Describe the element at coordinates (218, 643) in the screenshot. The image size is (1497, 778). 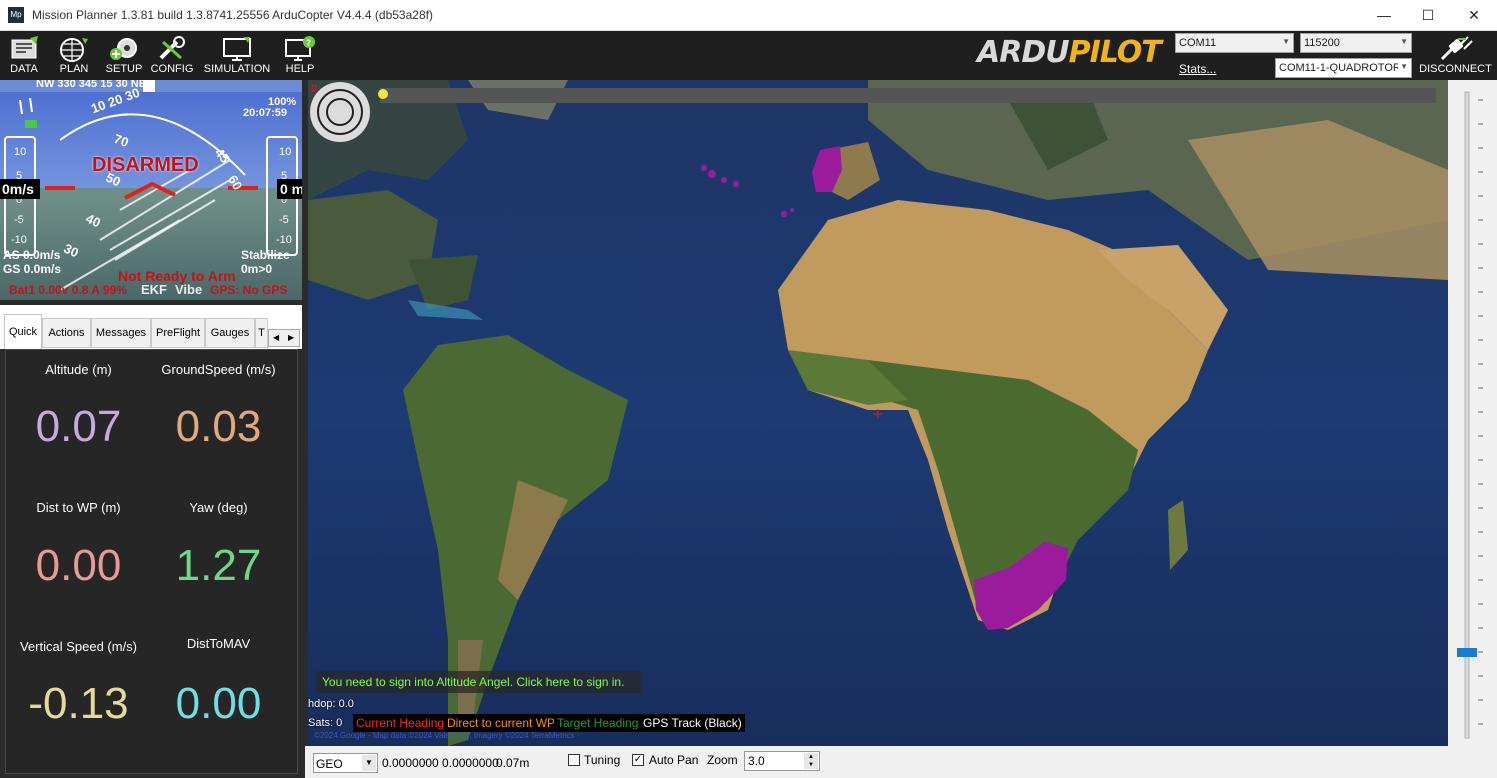
I see `quick-label-dist-to-mav: DistToMAV` at that location.